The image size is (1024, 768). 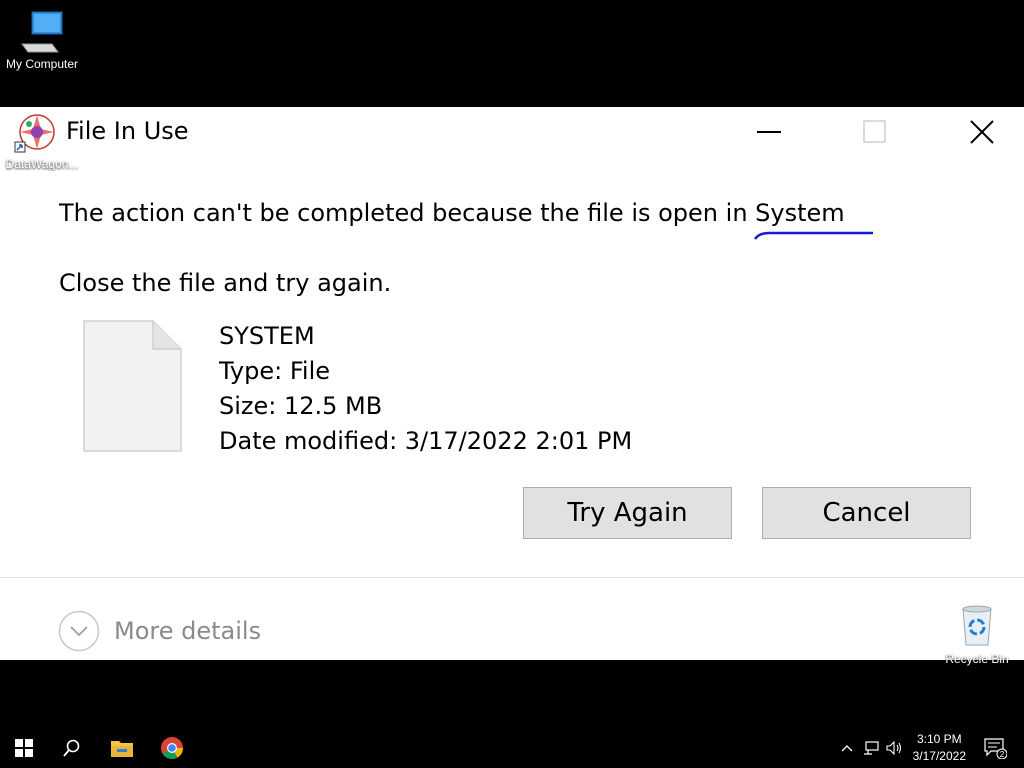 I want to click on maximize-icon, so click(x=874, y=131).